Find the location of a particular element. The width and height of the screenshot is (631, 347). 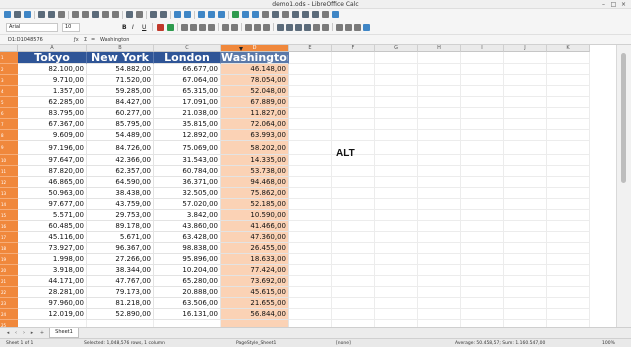

row-header: 4 is located at coordinates (9, 91).